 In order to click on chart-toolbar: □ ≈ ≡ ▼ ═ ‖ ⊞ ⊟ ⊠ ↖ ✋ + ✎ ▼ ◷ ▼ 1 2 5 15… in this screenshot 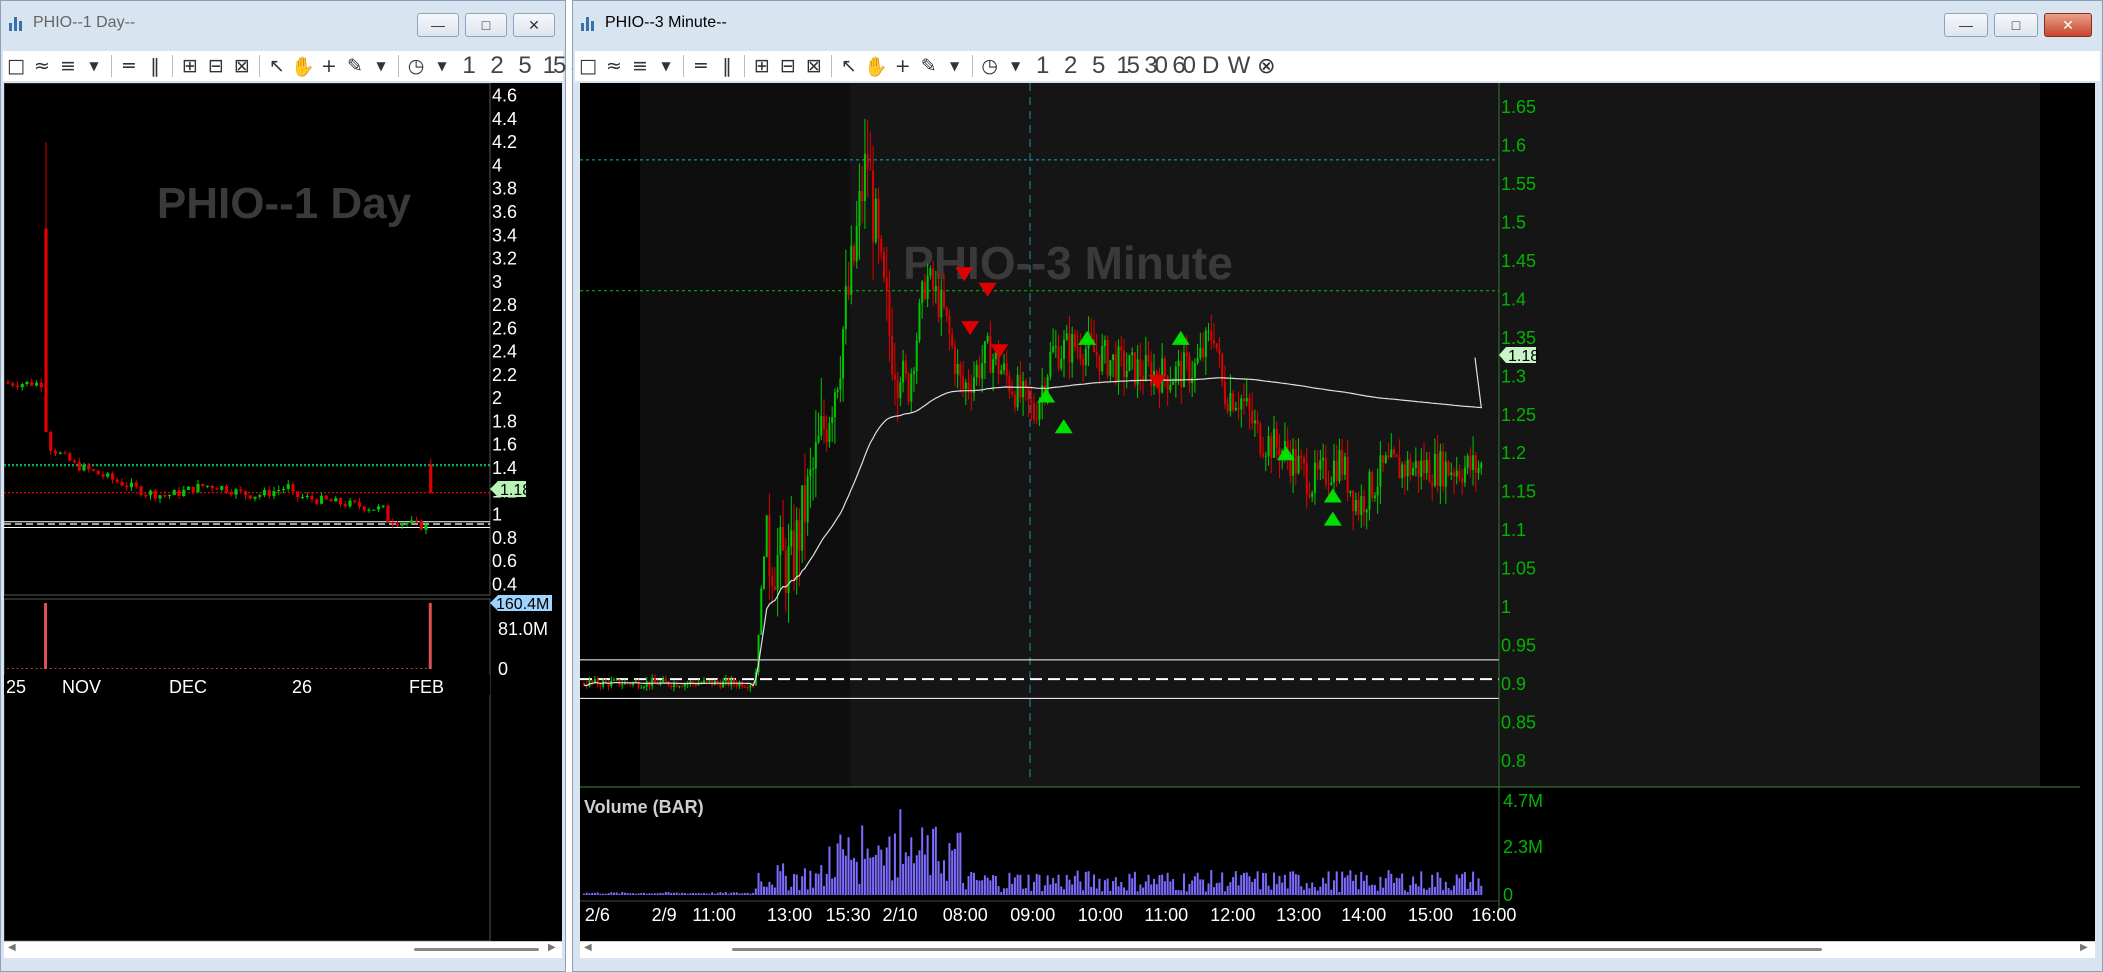, I will do `click(1337, 66)`.